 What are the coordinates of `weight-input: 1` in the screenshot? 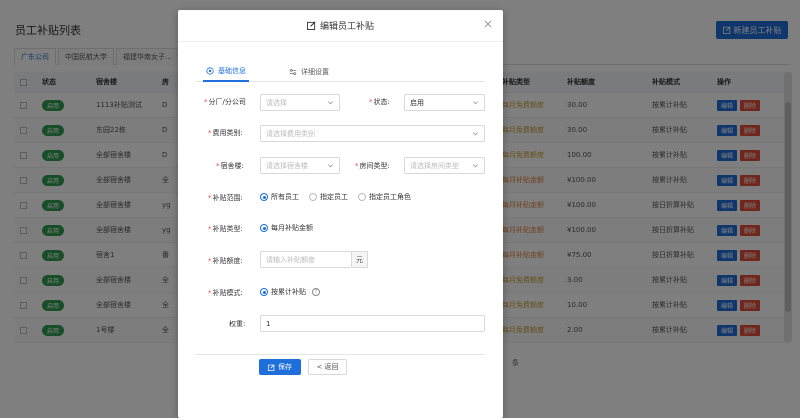 It's located at (372, 323).